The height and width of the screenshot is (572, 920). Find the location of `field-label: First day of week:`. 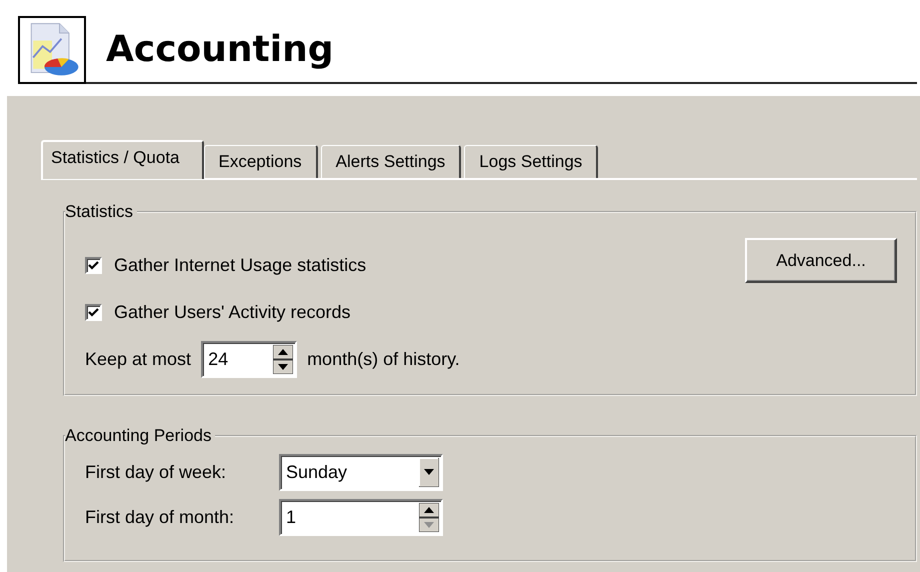

field-label: First day of week: is located at coordinates (156, 472).